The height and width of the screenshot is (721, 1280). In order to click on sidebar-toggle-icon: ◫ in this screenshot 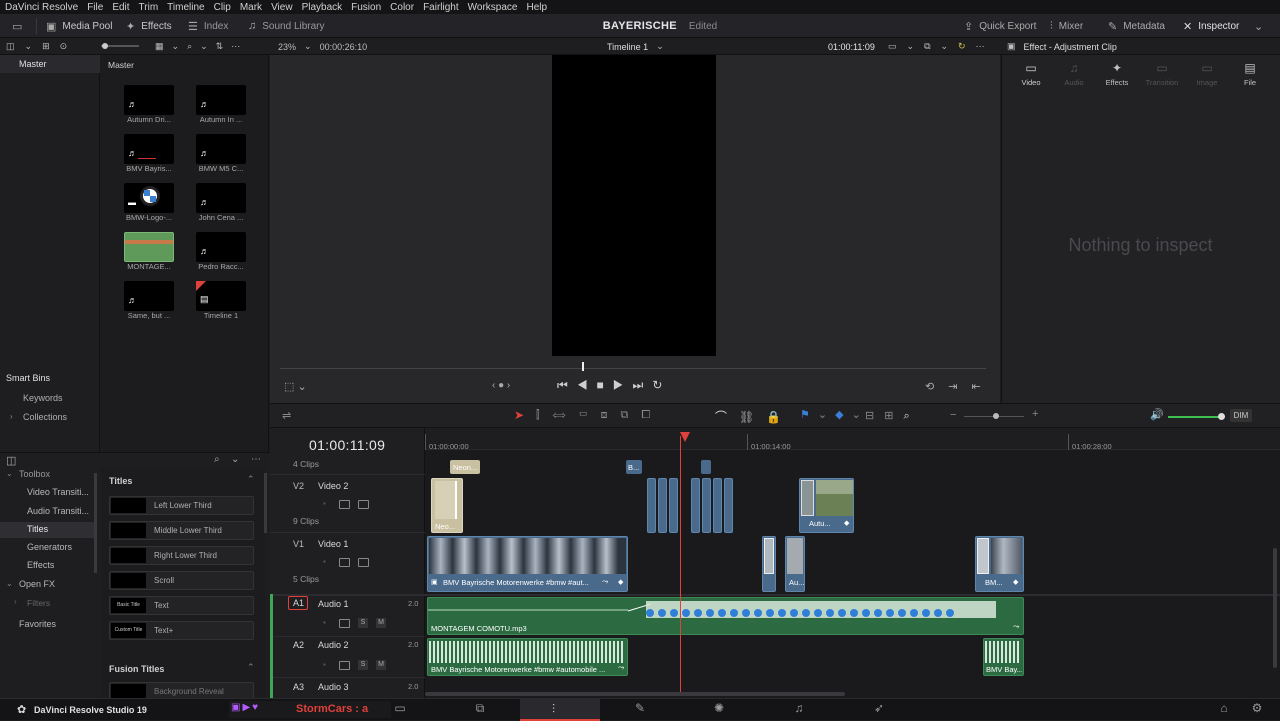, I will do `click(10, 46)`.